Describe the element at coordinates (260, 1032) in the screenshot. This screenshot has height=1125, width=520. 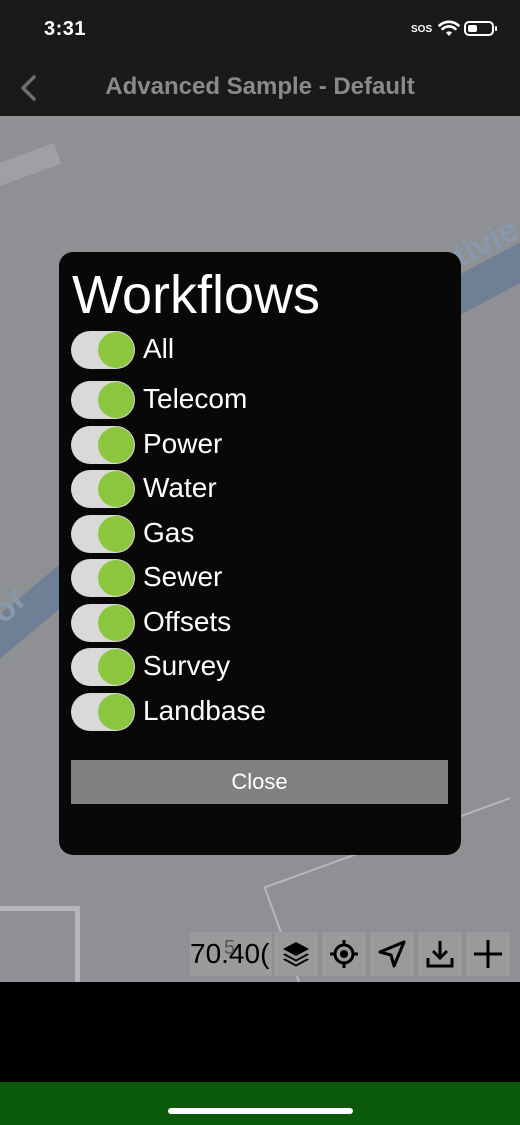
I see `bottom-panel` at that location.